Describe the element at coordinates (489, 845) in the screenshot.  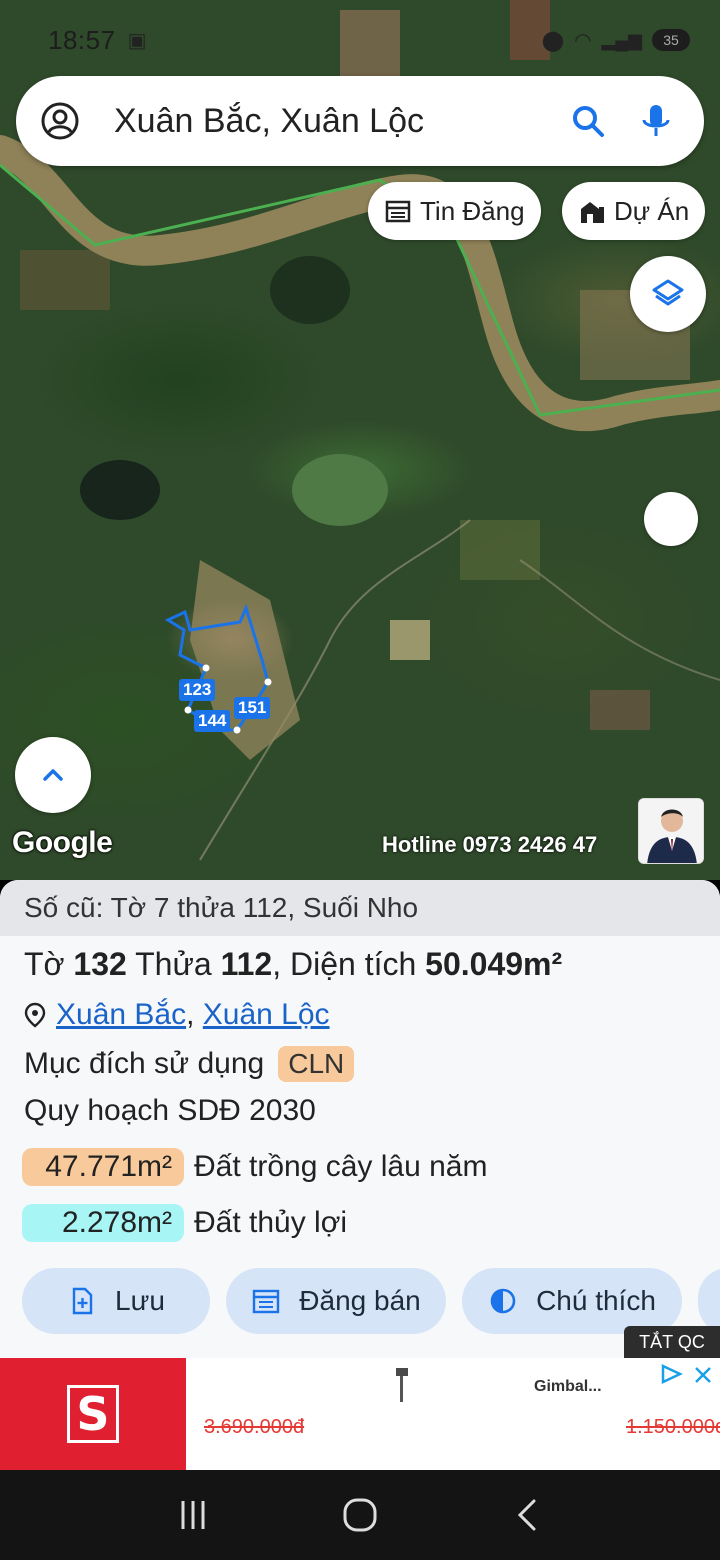
I see `hotline-text: Hotline 0973 2426 47` at that location.